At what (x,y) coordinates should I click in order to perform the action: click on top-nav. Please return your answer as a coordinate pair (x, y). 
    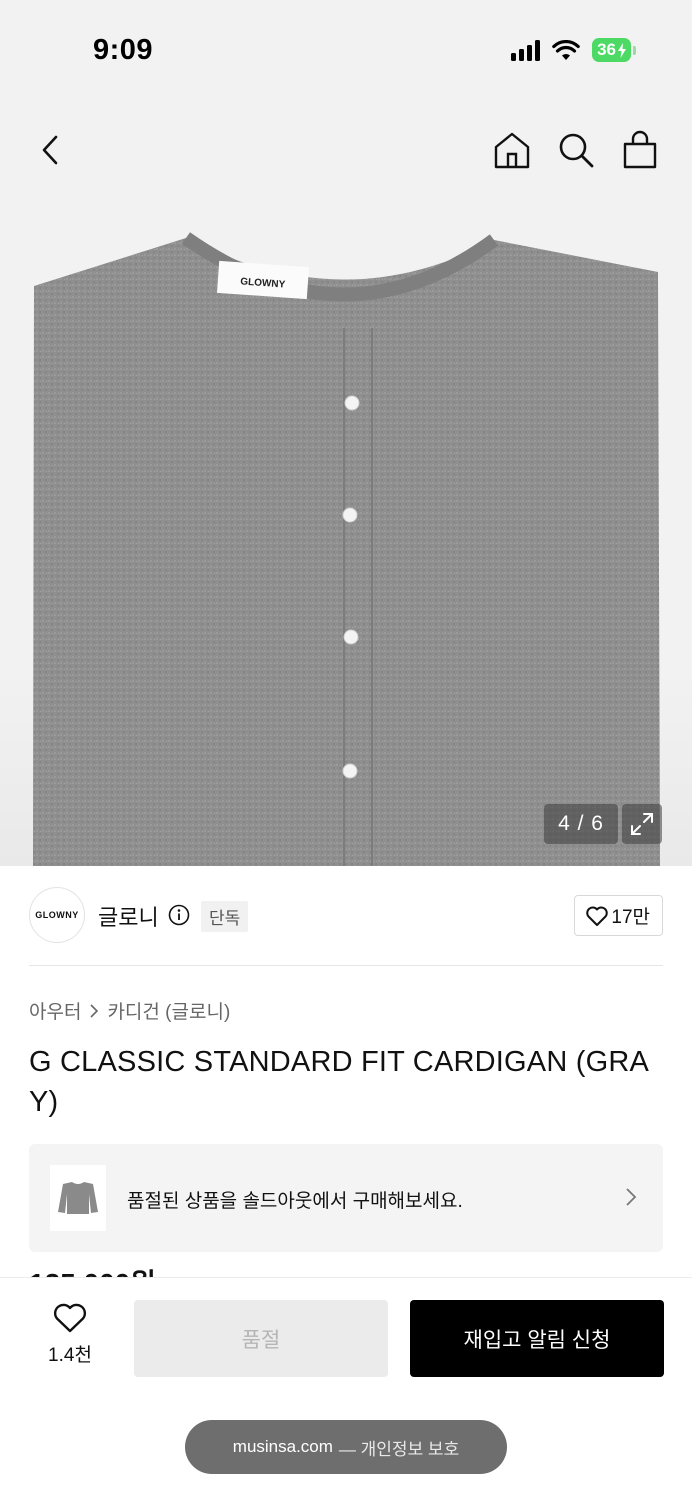
    Looking at the image, I should click on (346, 150).